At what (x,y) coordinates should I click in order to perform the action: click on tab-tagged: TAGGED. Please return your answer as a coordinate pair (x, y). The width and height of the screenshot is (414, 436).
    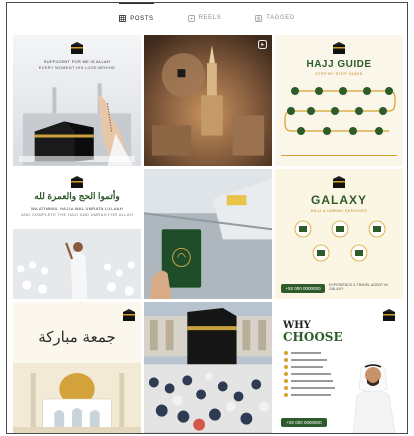
    Looking at the image, I should click on (275, 18).